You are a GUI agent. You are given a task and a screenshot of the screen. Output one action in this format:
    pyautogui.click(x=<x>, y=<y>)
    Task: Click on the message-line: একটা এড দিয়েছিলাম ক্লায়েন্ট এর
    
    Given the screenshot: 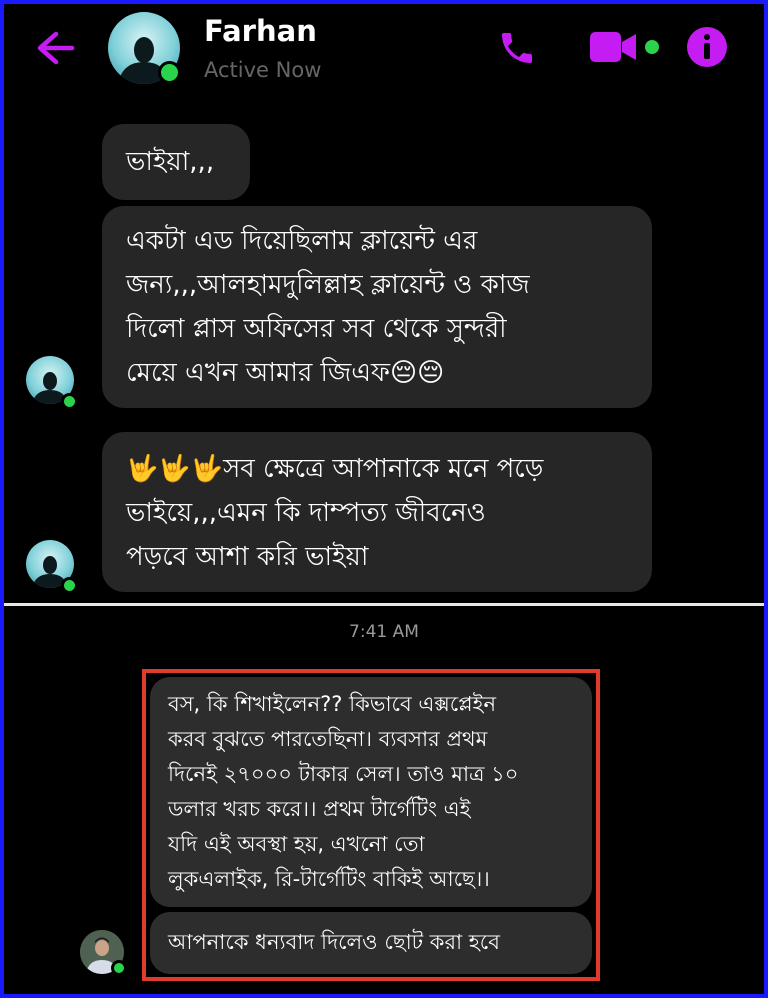 What is the action you would take?
    pyautogui.click(x=302, y=241)
    